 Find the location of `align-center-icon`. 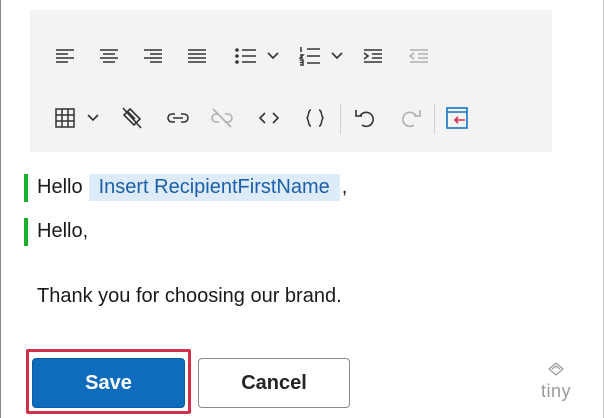

align-center-icon is located at coordinates (109, 56).